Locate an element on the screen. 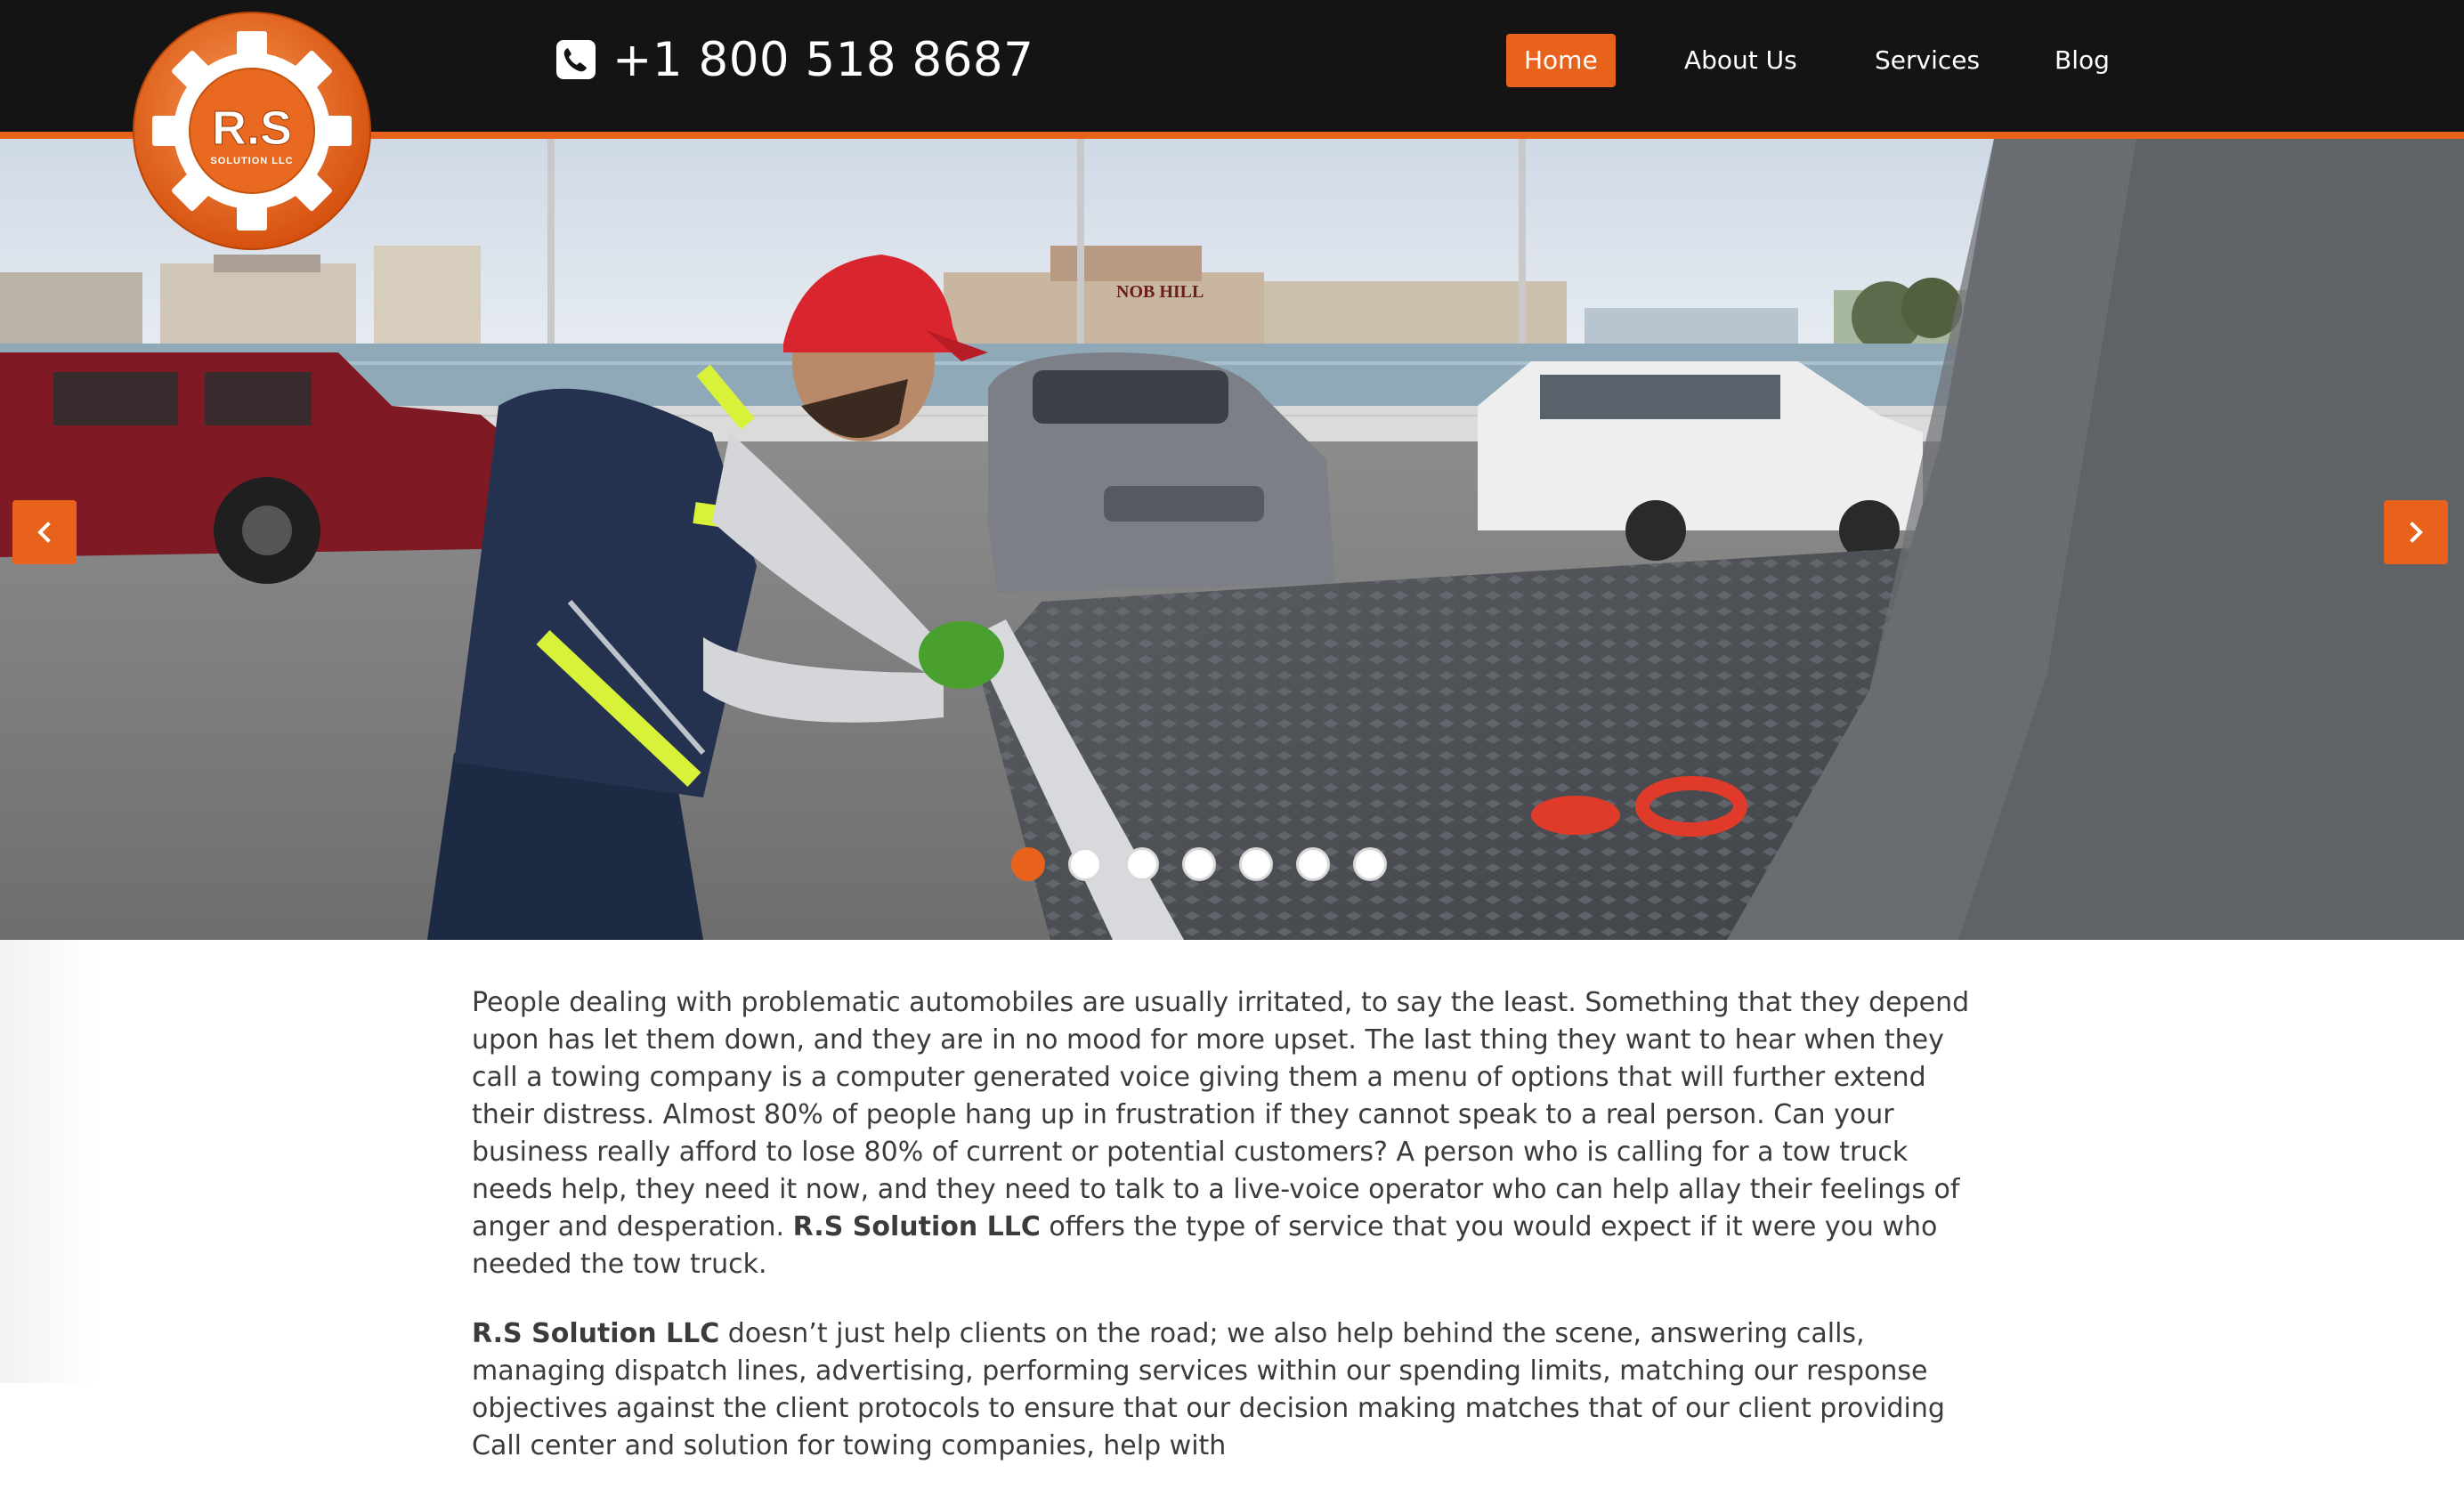 This screenshot has height=1497, width=2464. phone-number: +1 800 518 8687 is located at coordinates (822, 60).